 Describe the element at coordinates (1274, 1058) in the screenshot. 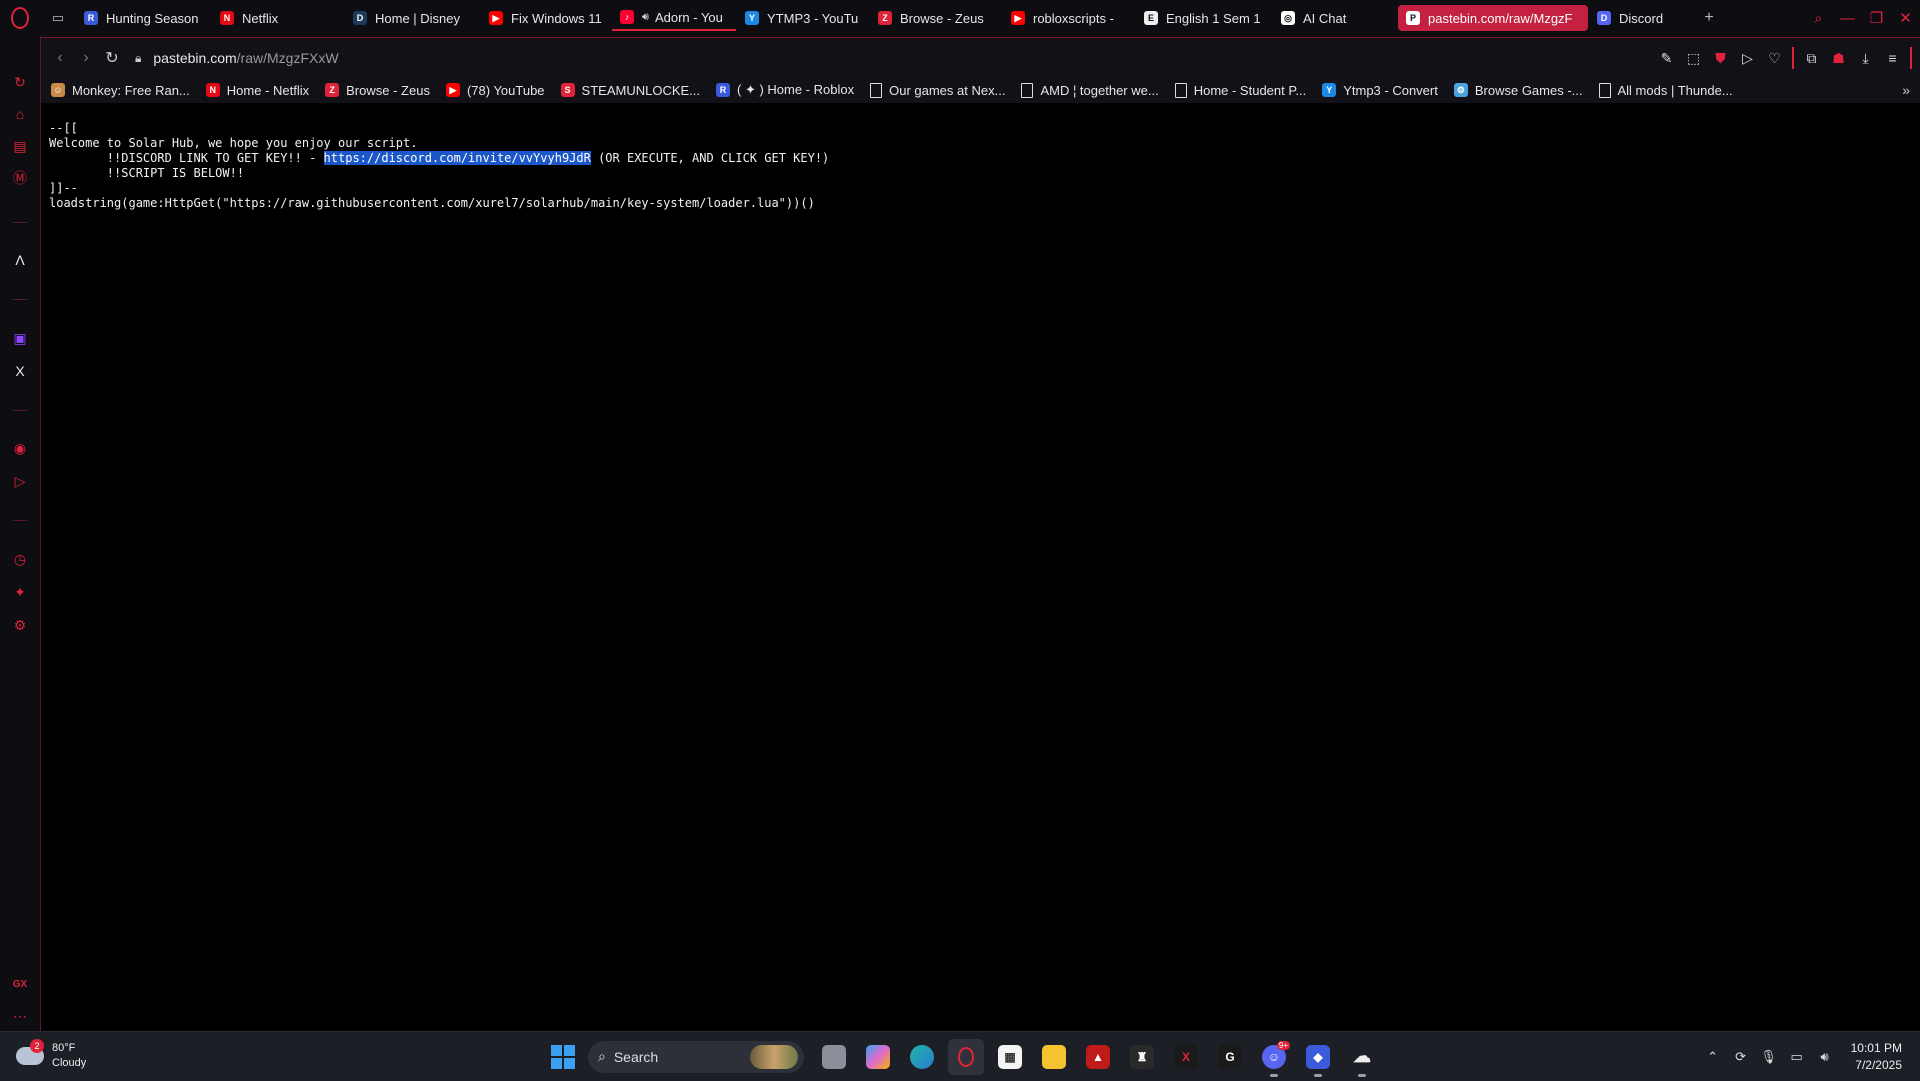

I see `discord-taskbar-icon: ☺ 9+` at that location.